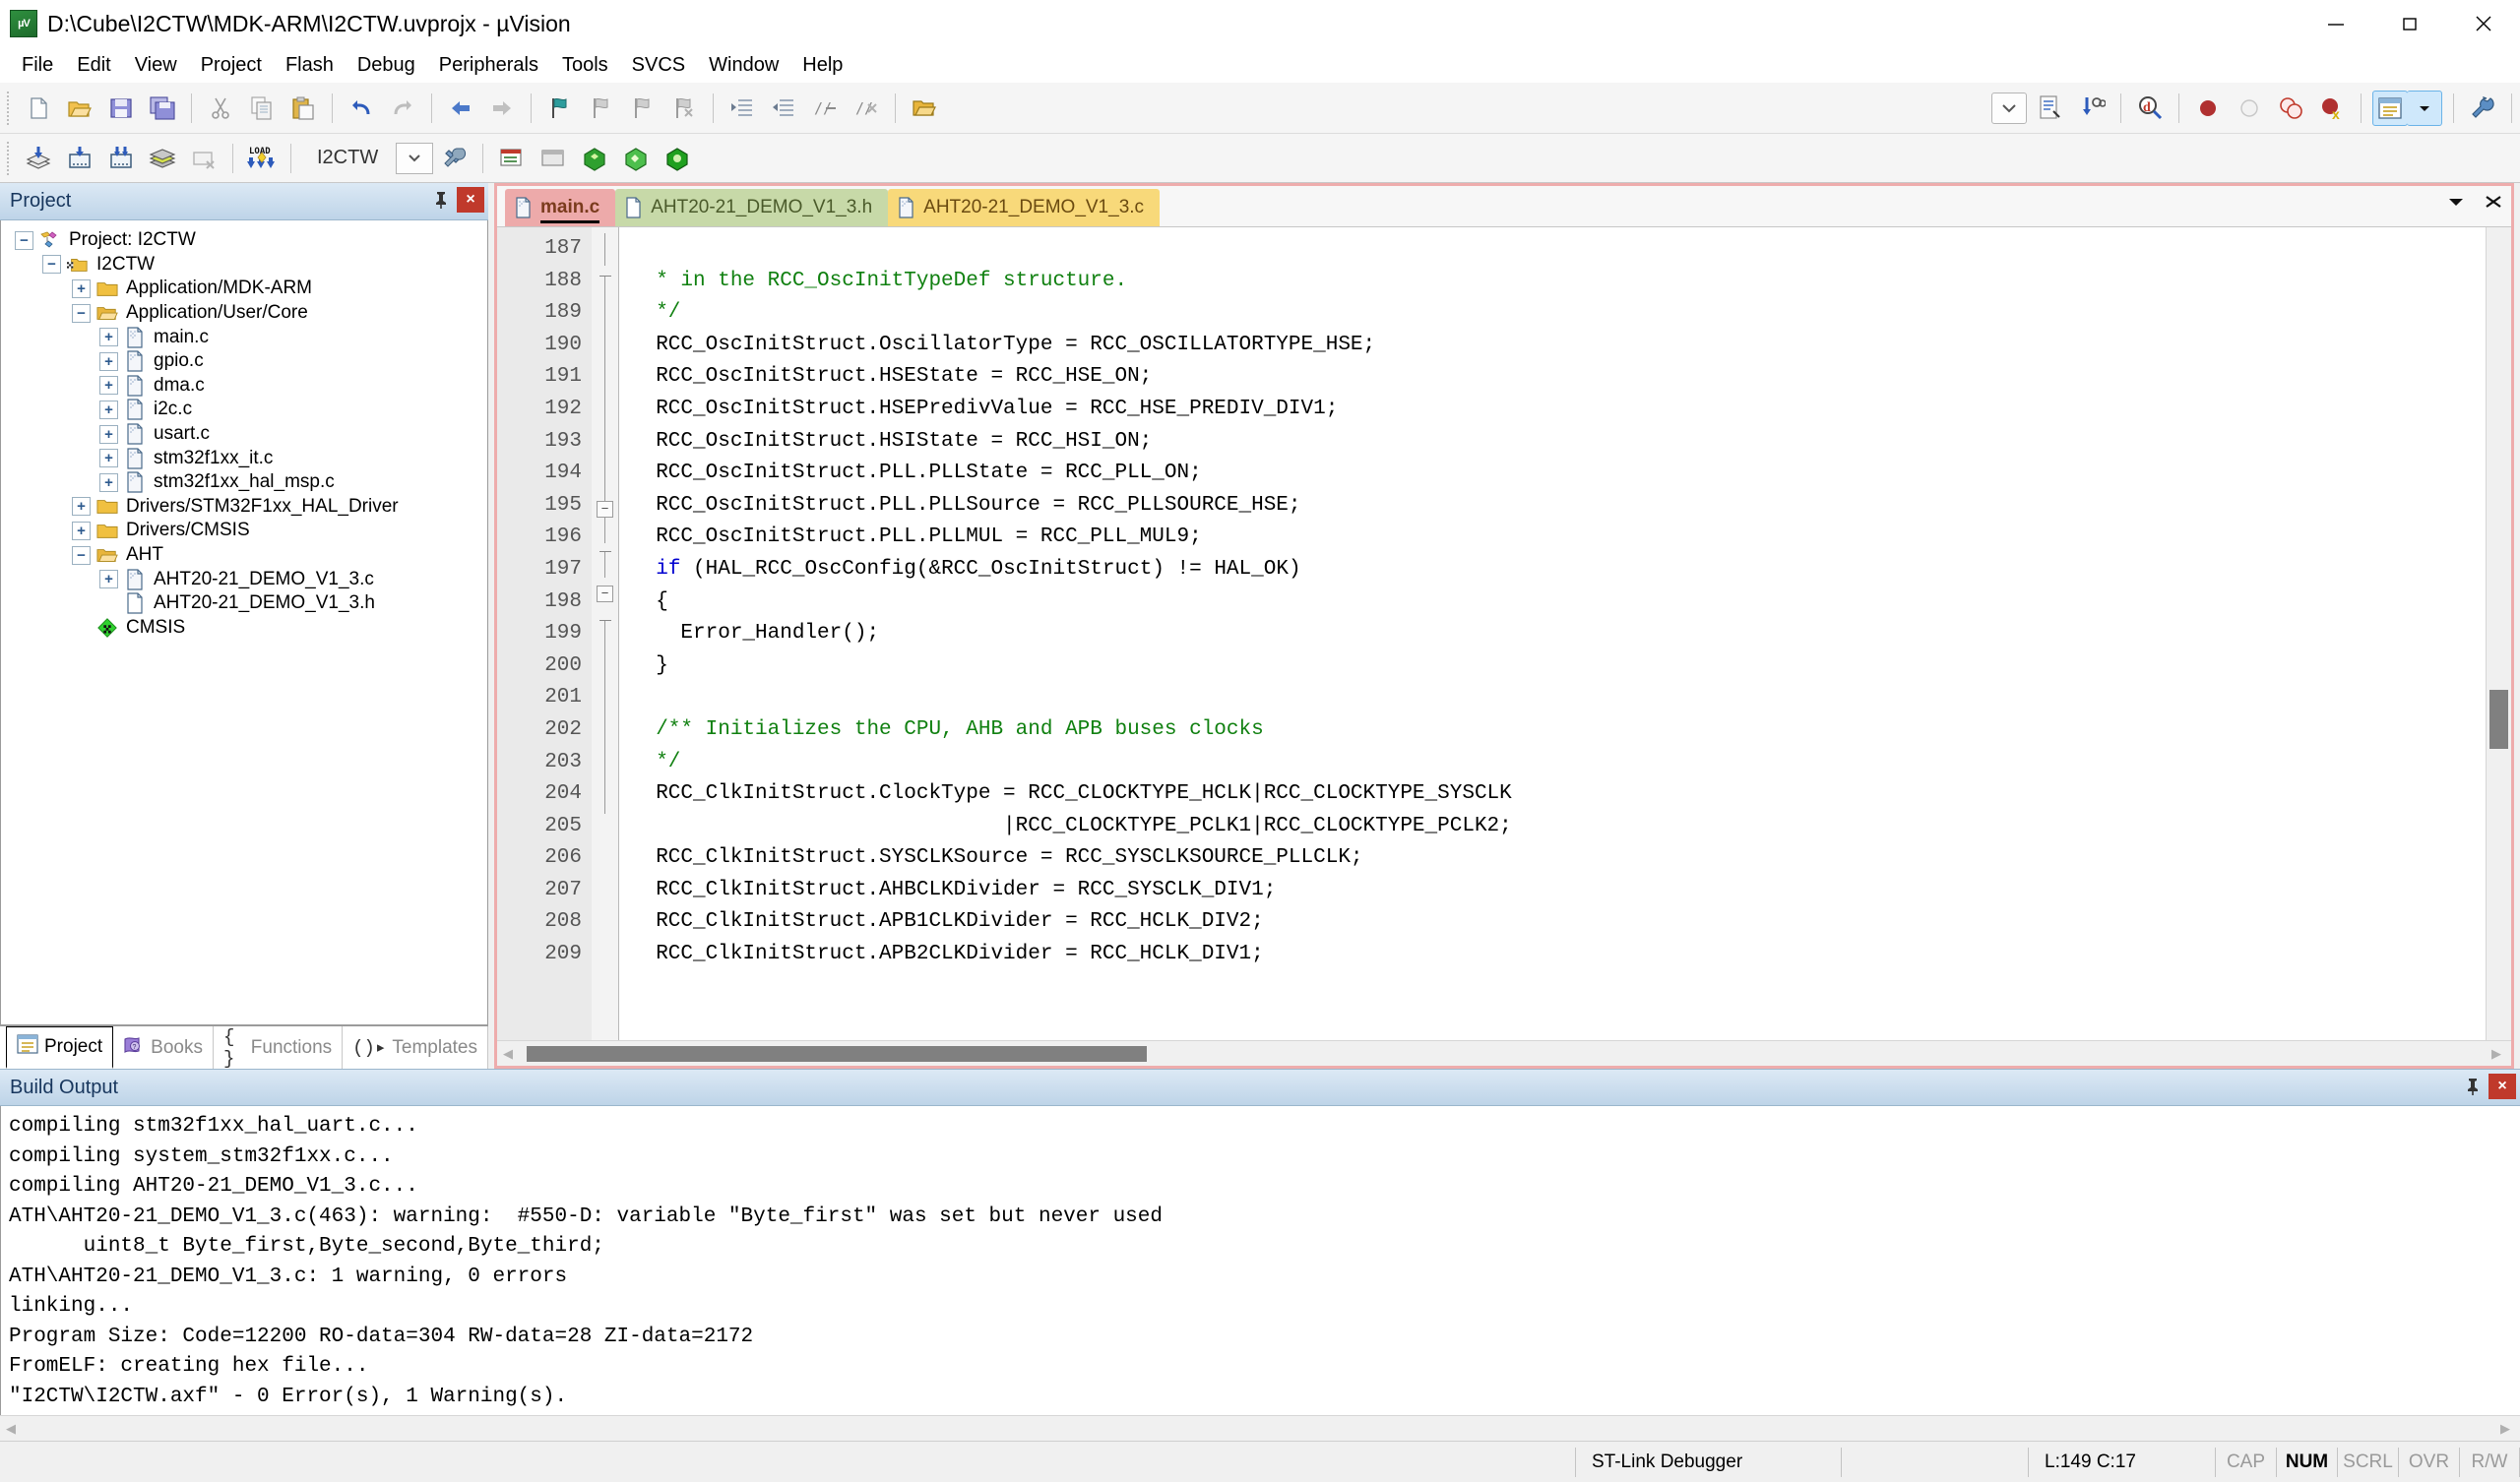 Image resolution: width=2520 pixels, height=1482 pixels. What do you see at coordinates (460, 108) in the screenshot?
I see `navigate-back-icon` at bounding box center [460, 108].